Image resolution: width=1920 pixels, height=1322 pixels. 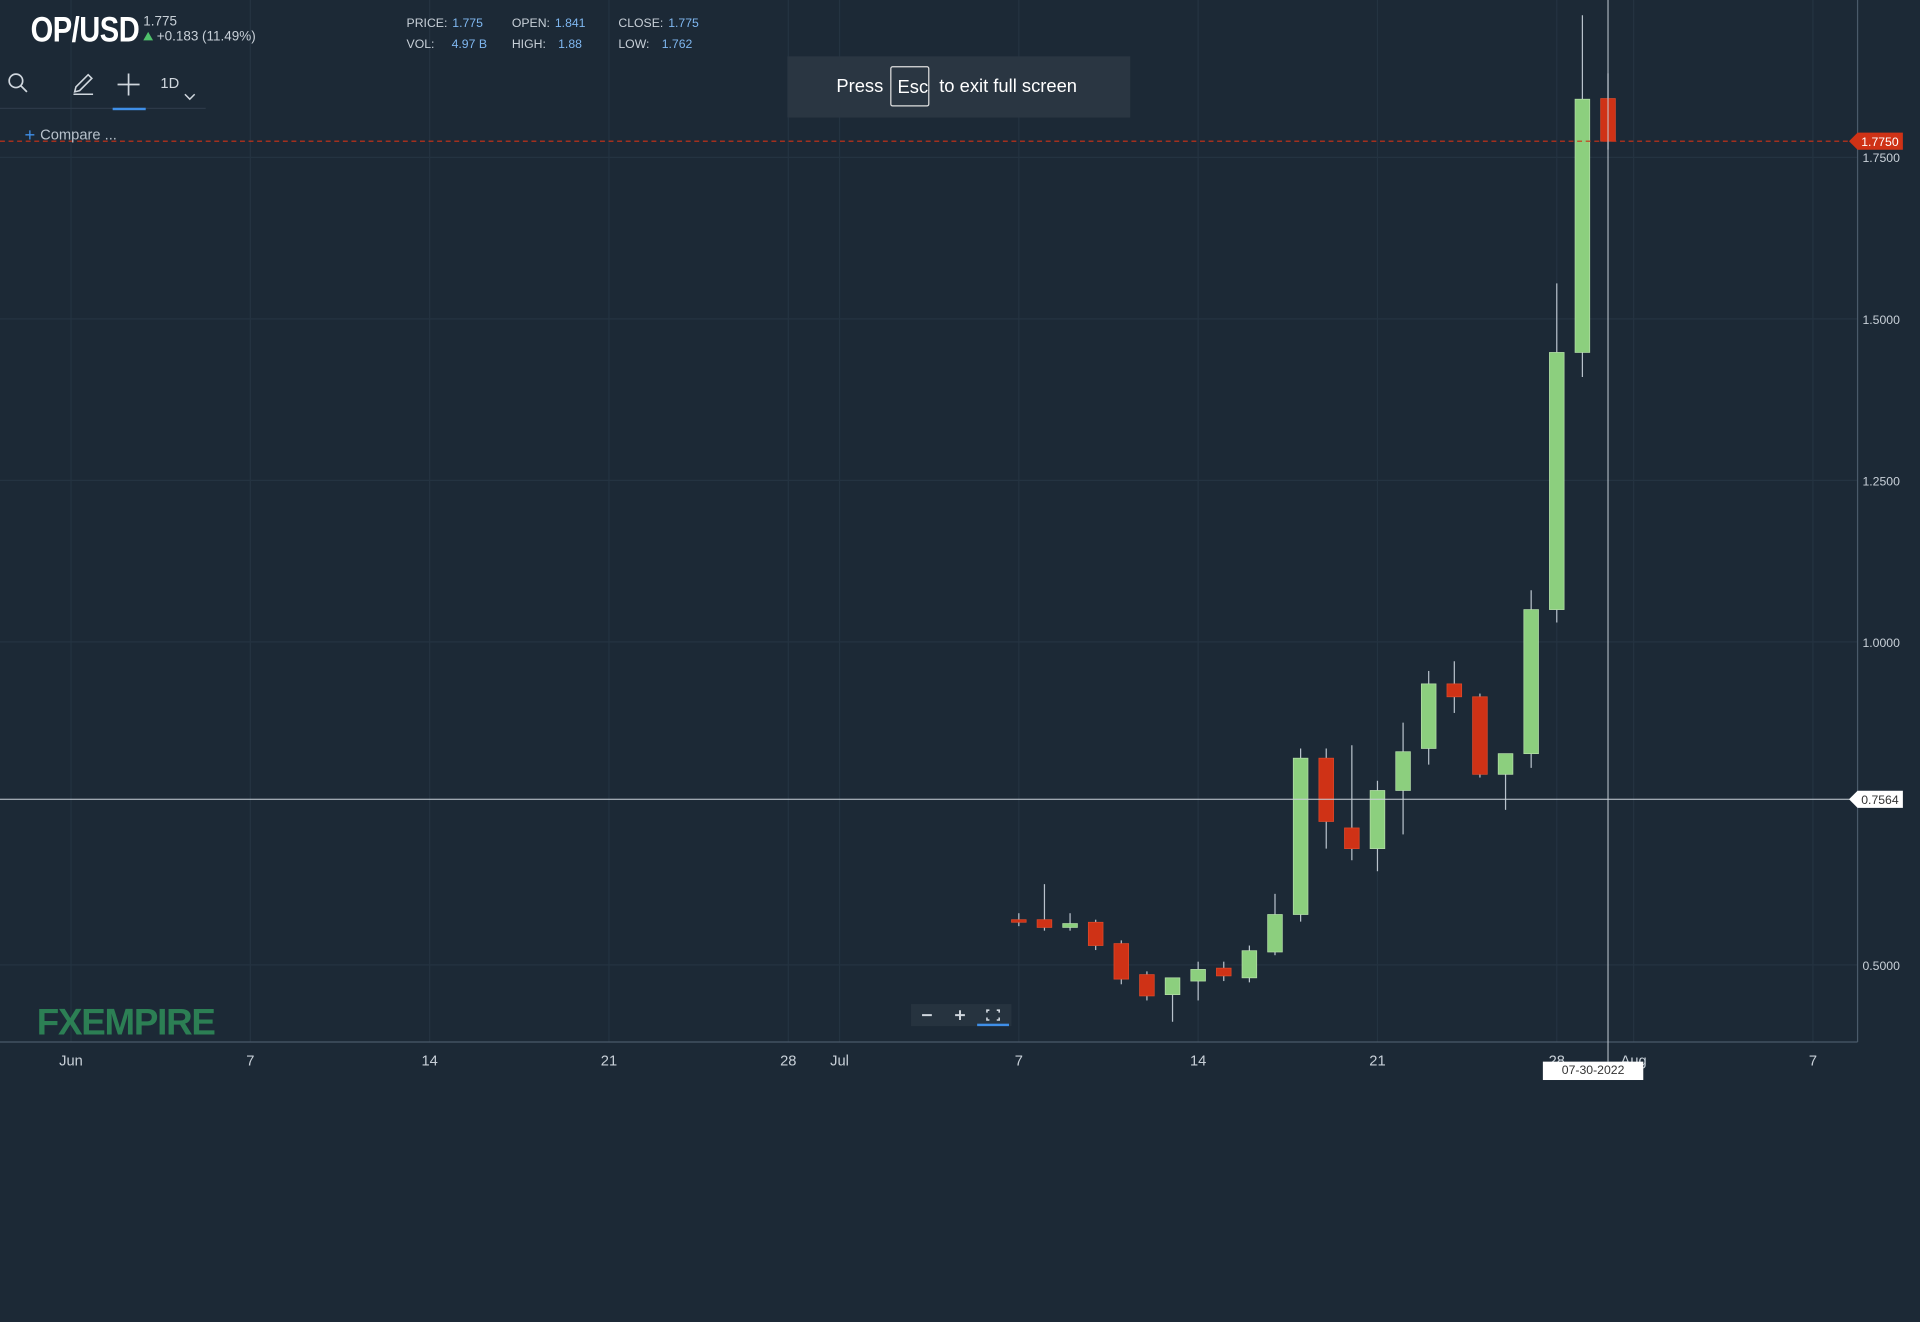 I want to click on stat-close-value: 1.775, so click(x=683, y=24).